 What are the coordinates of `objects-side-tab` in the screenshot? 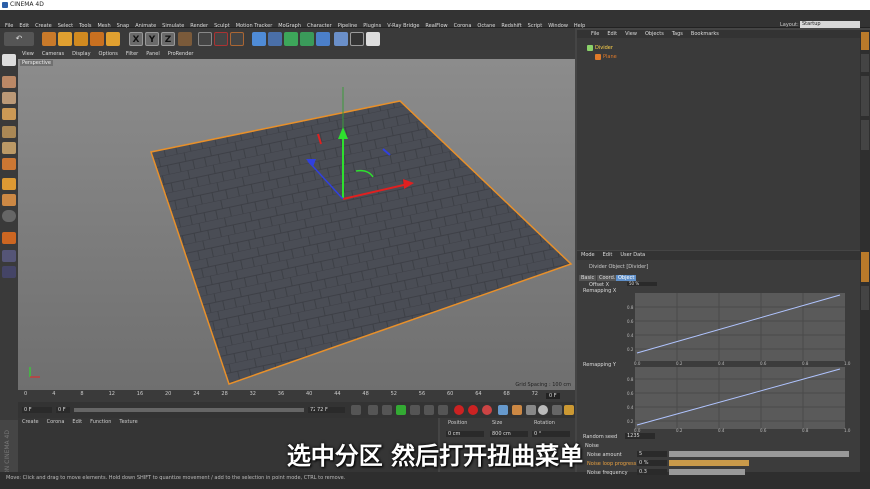 It's located at (865, 41).